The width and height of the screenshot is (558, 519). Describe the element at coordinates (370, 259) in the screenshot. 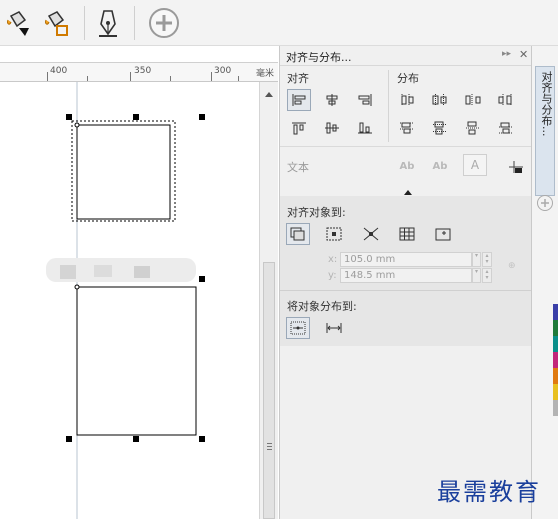

I see `x-coordinate-value: 105.0 mm` at that location.